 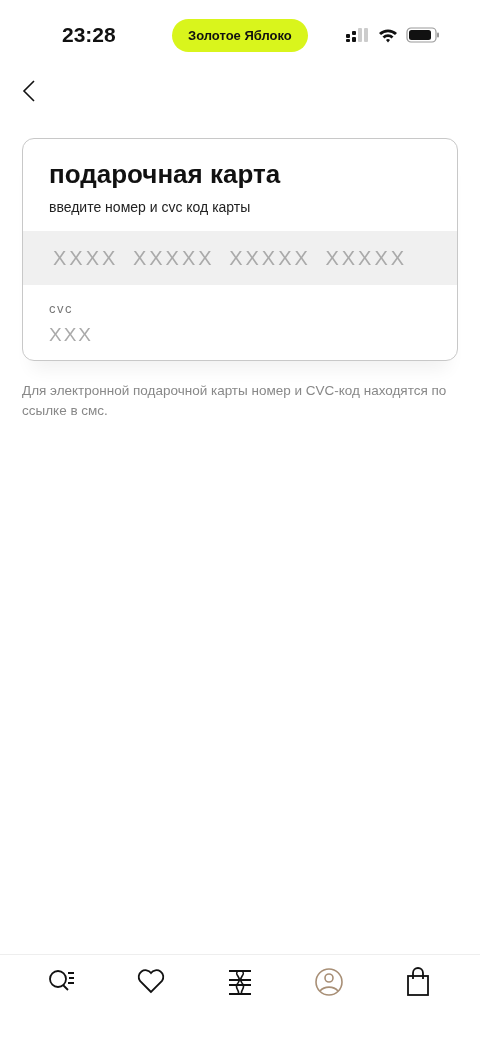 I want to click on cvc-label: cvc, so click(x=61, y=308).